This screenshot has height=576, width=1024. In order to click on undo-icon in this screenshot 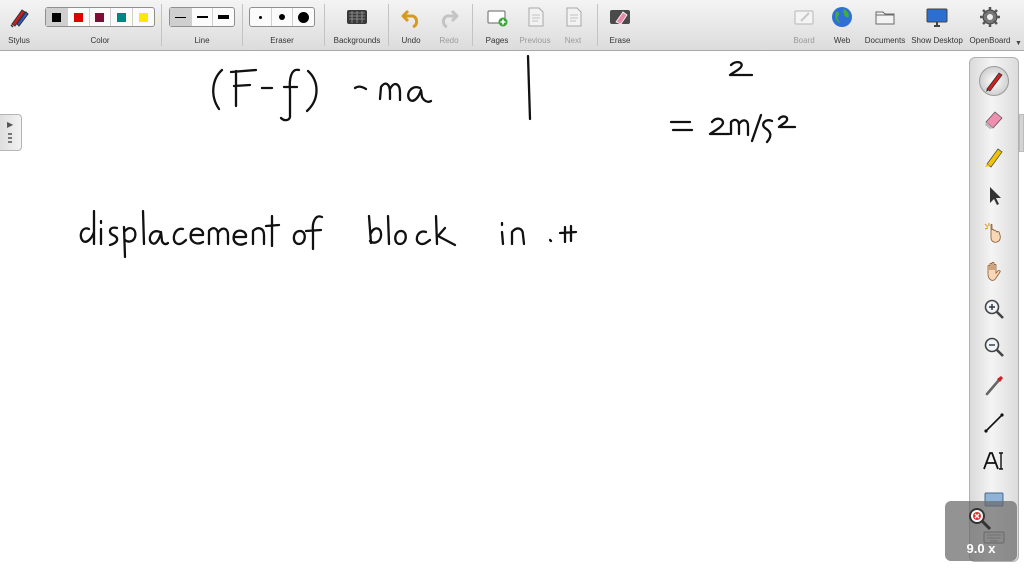, I will do `click(410, 18)`.